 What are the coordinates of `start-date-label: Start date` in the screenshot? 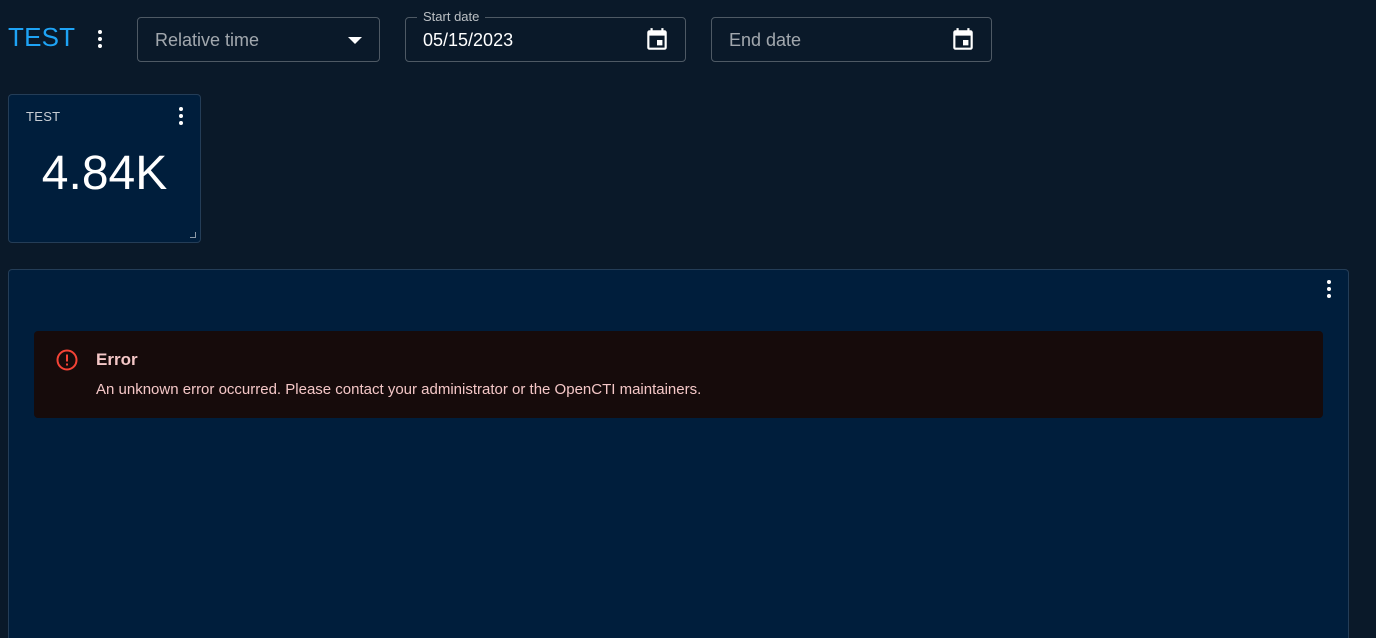 It's located at (451, 17).